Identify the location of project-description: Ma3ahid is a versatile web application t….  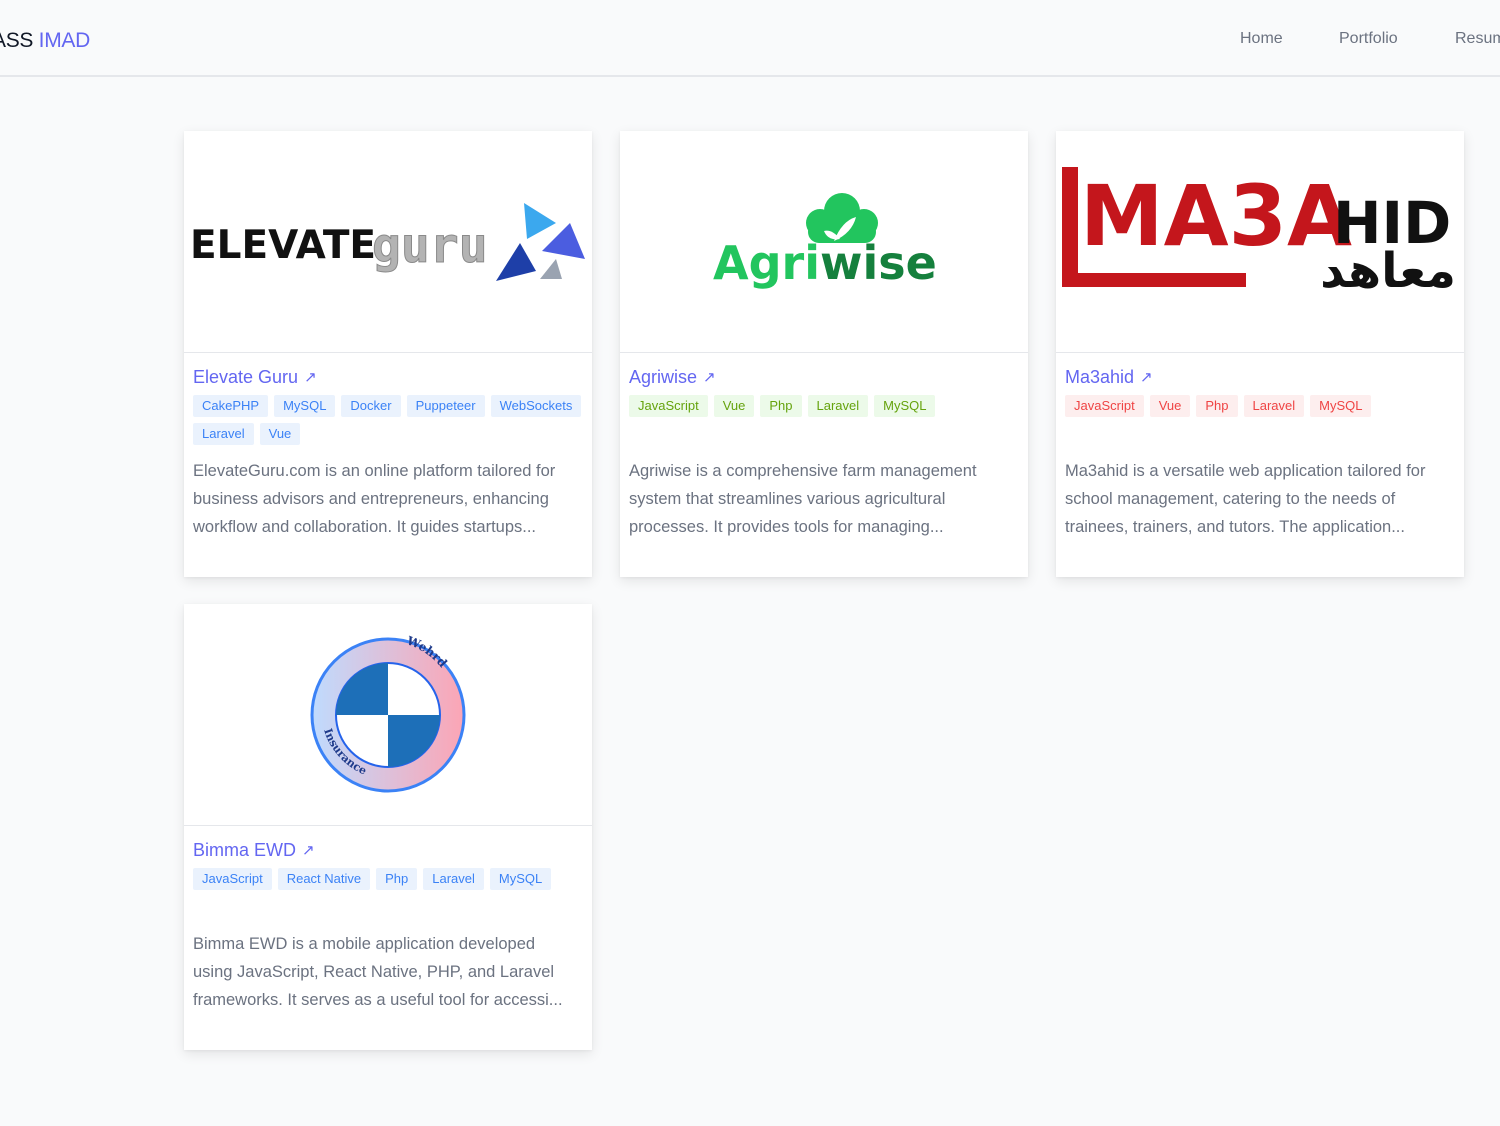
(1245, 499).